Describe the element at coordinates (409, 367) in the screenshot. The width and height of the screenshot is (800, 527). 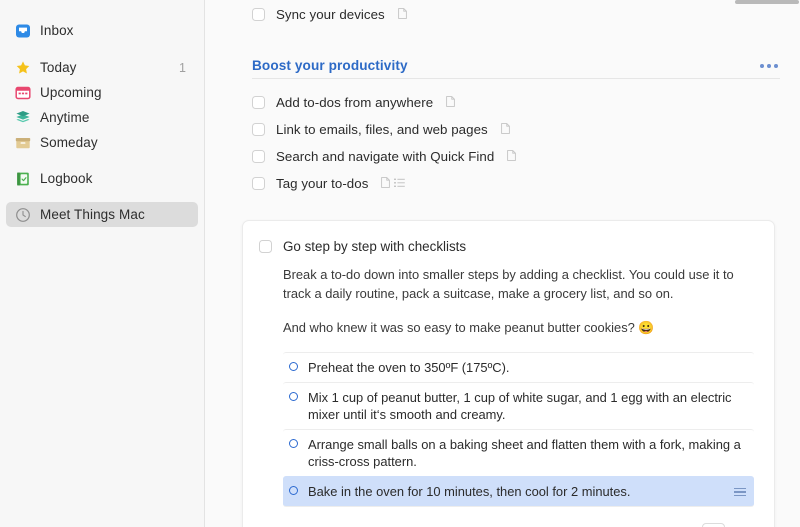
I see `checklist-item-label: Preheat the oven to 350ºF (175ºC).` at that location.